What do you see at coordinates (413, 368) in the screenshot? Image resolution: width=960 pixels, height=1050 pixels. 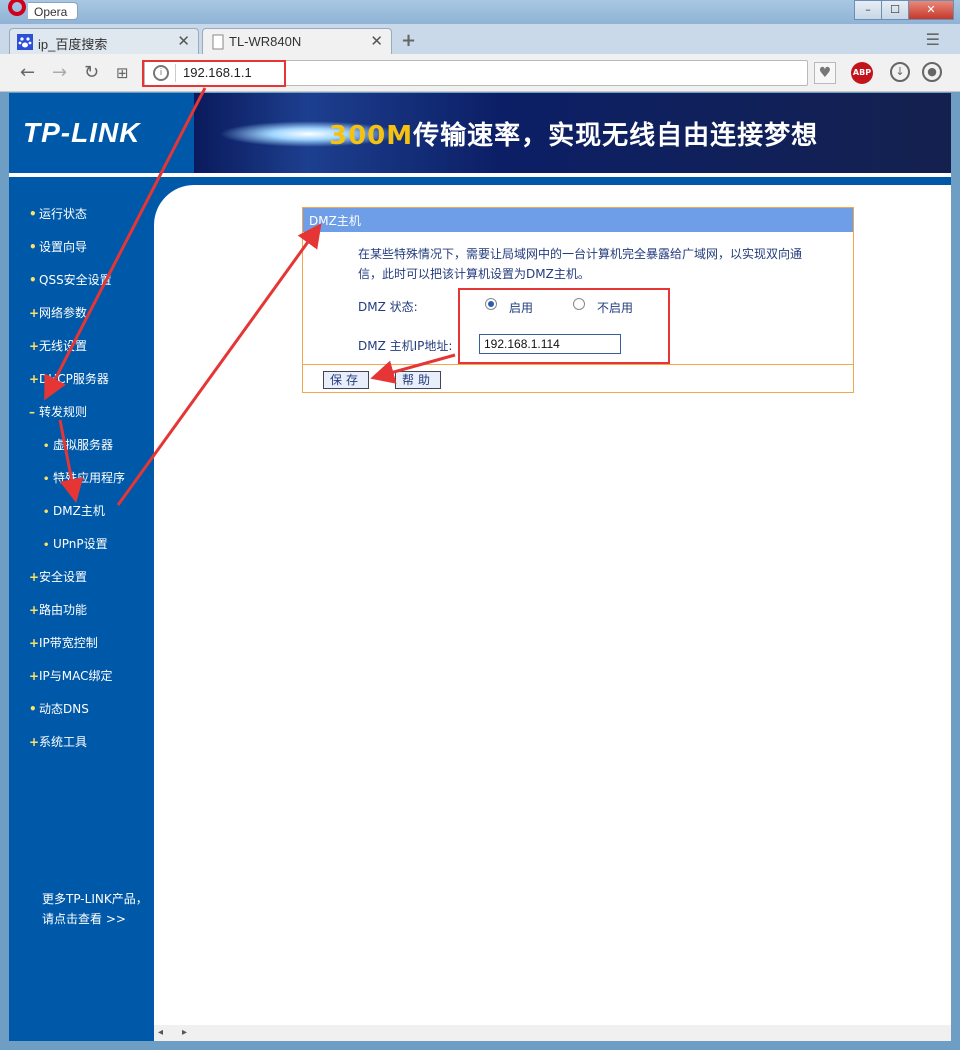 I see `arrow-to-save` at bounding box center [413, 368].